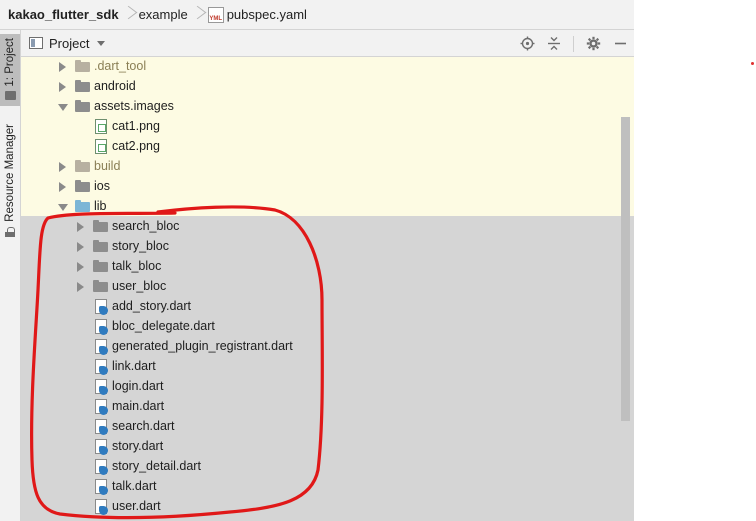 This screenshot has height=521, width=756. What do you see at coordinates (136, 126) in the screenshot?
I see `tree-item-label: cat1.png` at bounding box center [136, 126].